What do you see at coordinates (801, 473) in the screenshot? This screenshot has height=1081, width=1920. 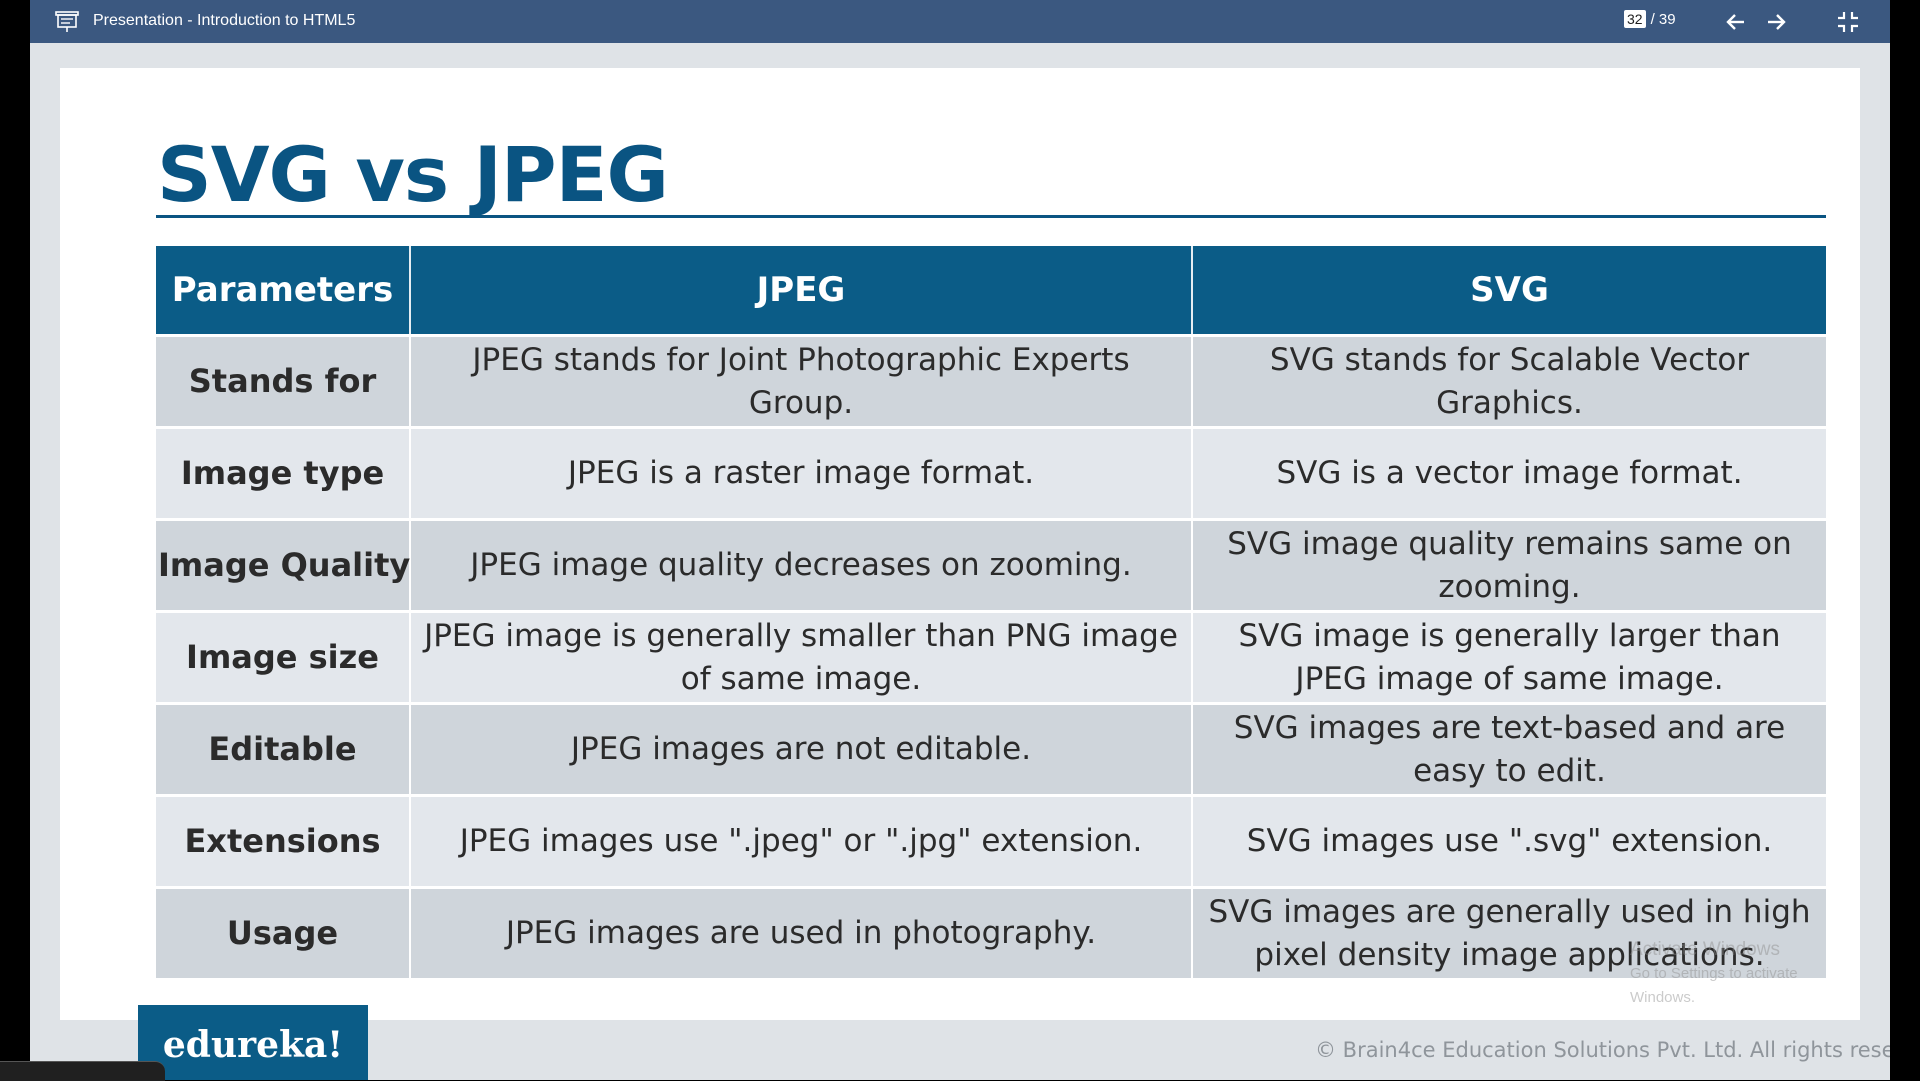 I see `jpeg-cell: JPEG is a raster image format.` at bounding box center [801, 473].